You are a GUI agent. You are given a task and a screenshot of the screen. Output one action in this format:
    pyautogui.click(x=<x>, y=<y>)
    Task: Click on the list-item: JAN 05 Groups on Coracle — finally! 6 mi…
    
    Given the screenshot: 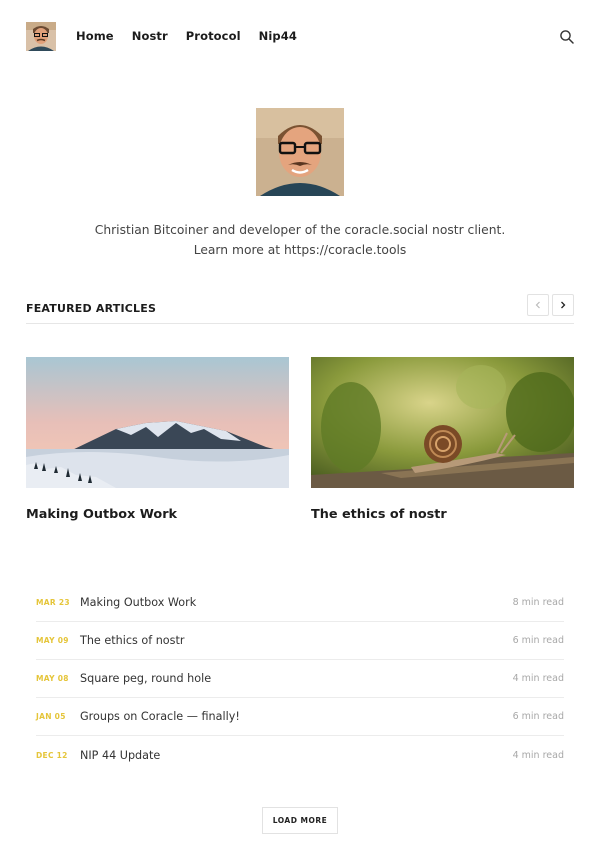 What is the action you would take?
    pyautogui.click(x=300, y=717)
    